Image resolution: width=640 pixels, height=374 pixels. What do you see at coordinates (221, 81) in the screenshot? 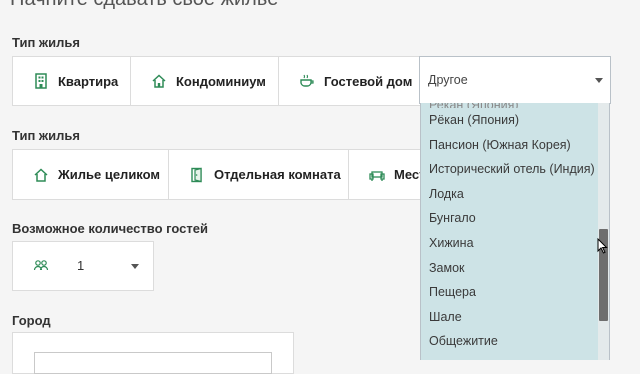
I see `option-condominium-label: Кондоминиум` at bounding box center [221, 81].